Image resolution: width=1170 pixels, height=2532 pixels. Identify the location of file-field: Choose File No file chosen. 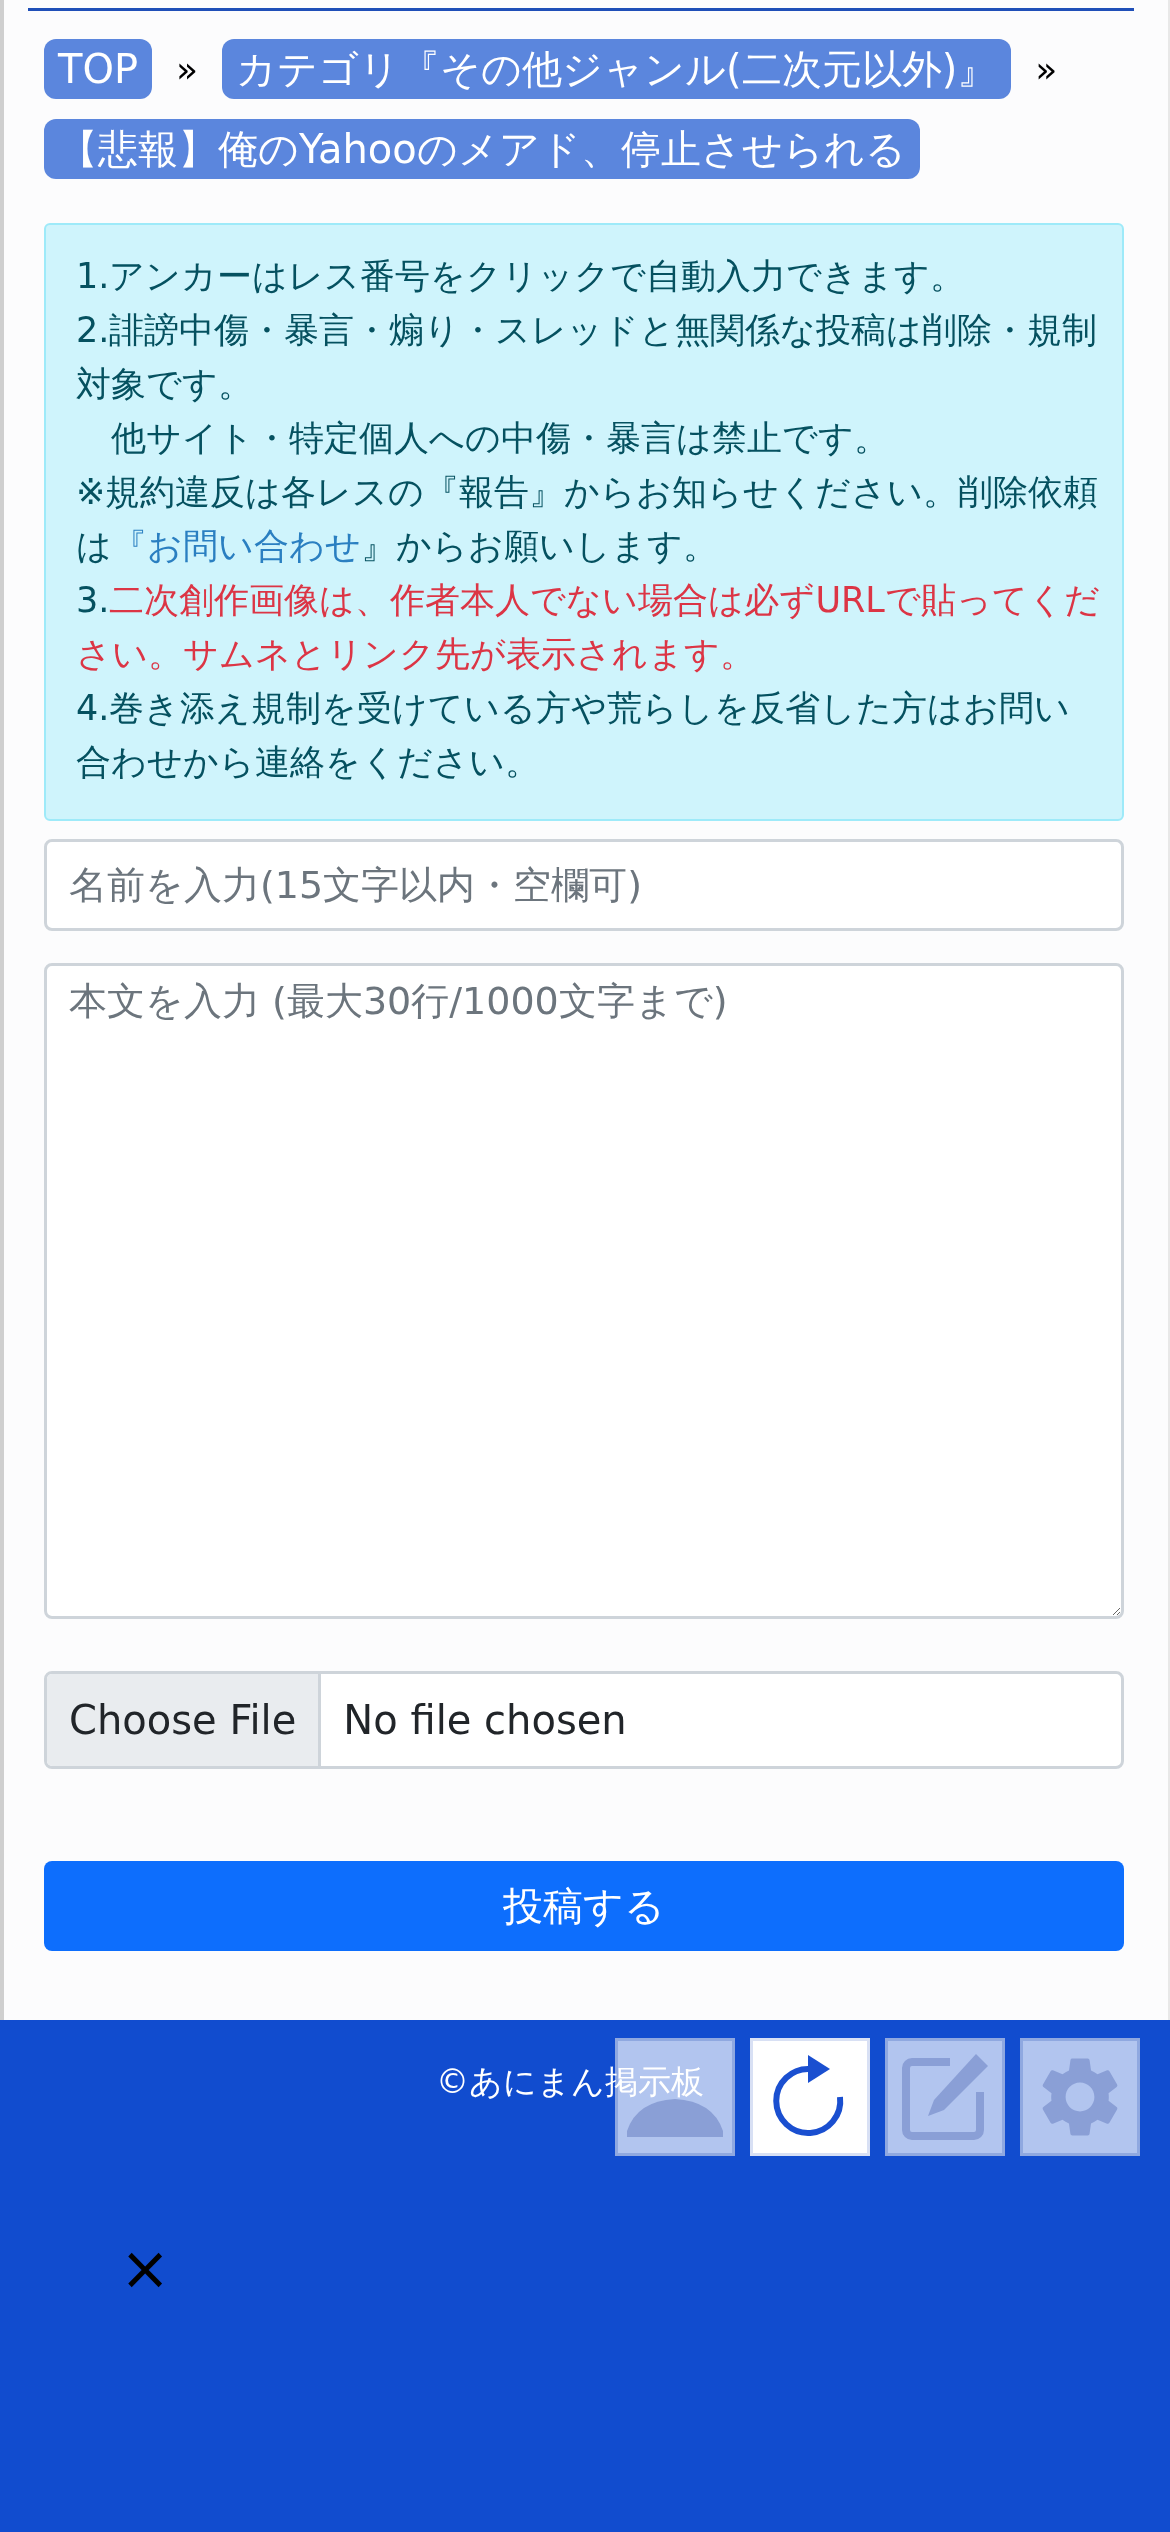
(584, 1720).